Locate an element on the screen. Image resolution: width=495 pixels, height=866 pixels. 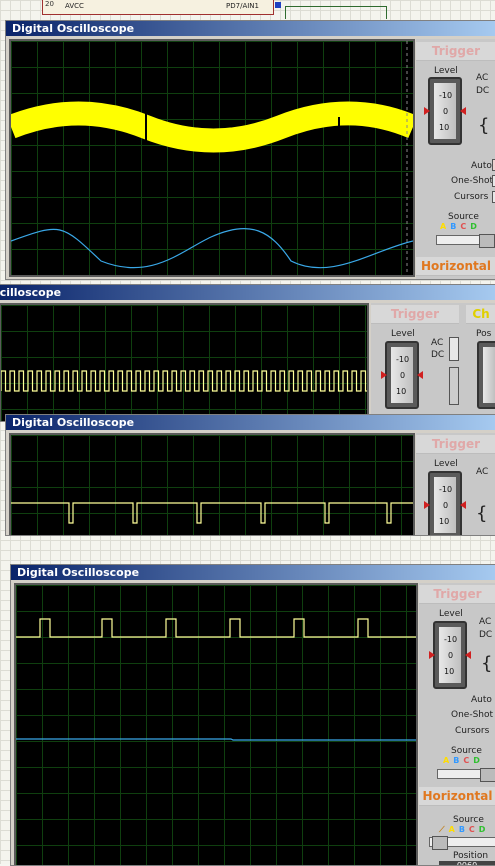
position-label: Position is located at coordinates (471, 856).